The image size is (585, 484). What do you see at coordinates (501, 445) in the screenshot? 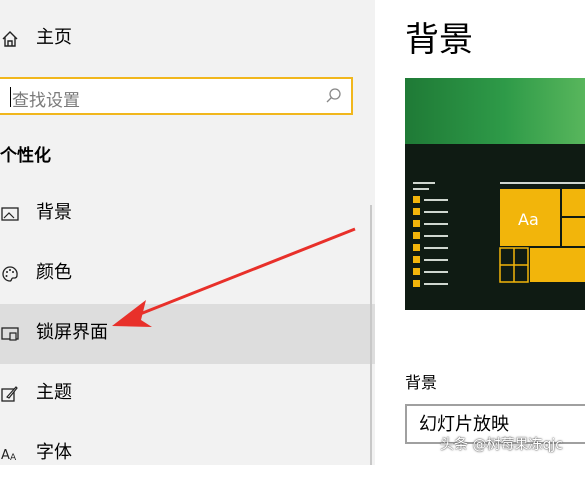
I see `watermark: 头条 @树莓果冻qjc` at bounding box center [501, 445].